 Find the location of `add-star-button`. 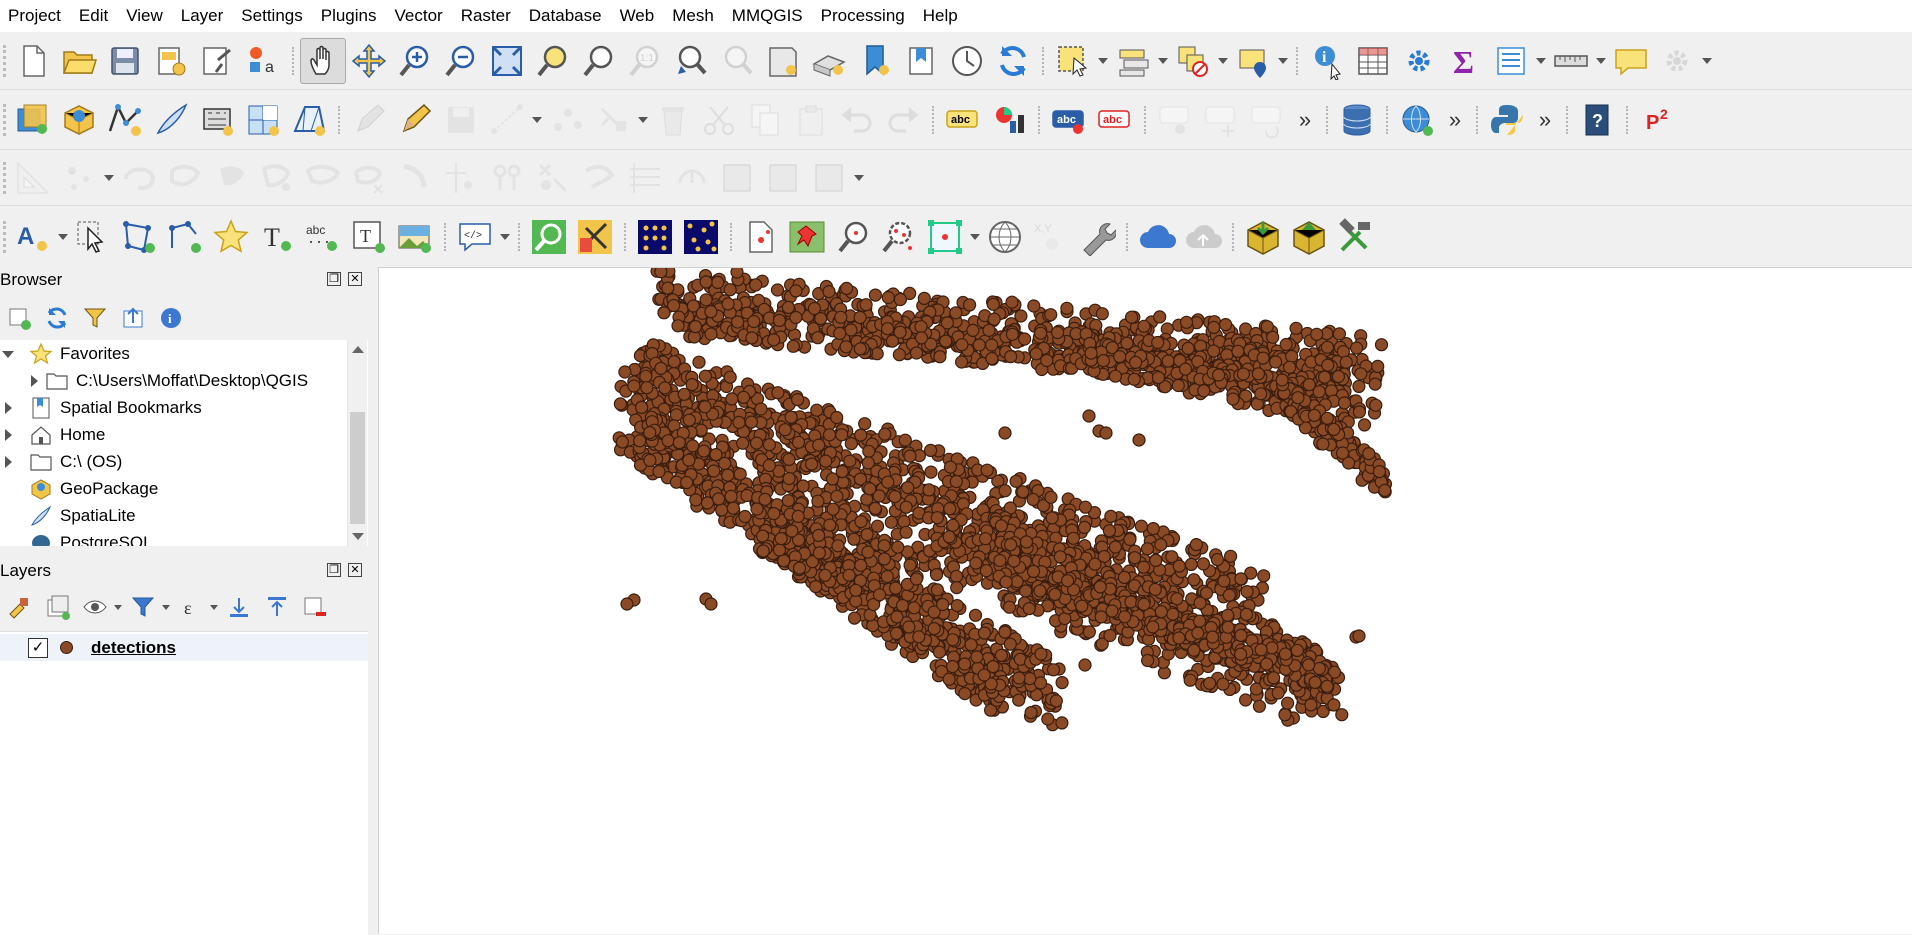

add-star-button is located at coordinates (231, 237).